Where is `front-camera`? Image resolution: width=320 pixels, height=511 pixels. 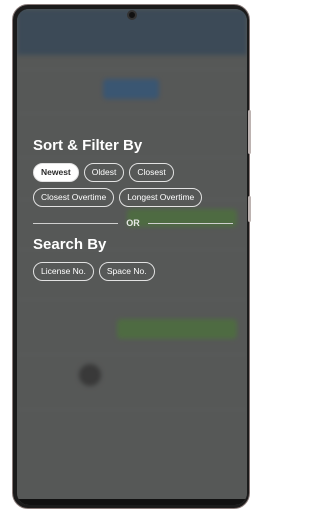 front-camera is located at coordinates (132, 15).